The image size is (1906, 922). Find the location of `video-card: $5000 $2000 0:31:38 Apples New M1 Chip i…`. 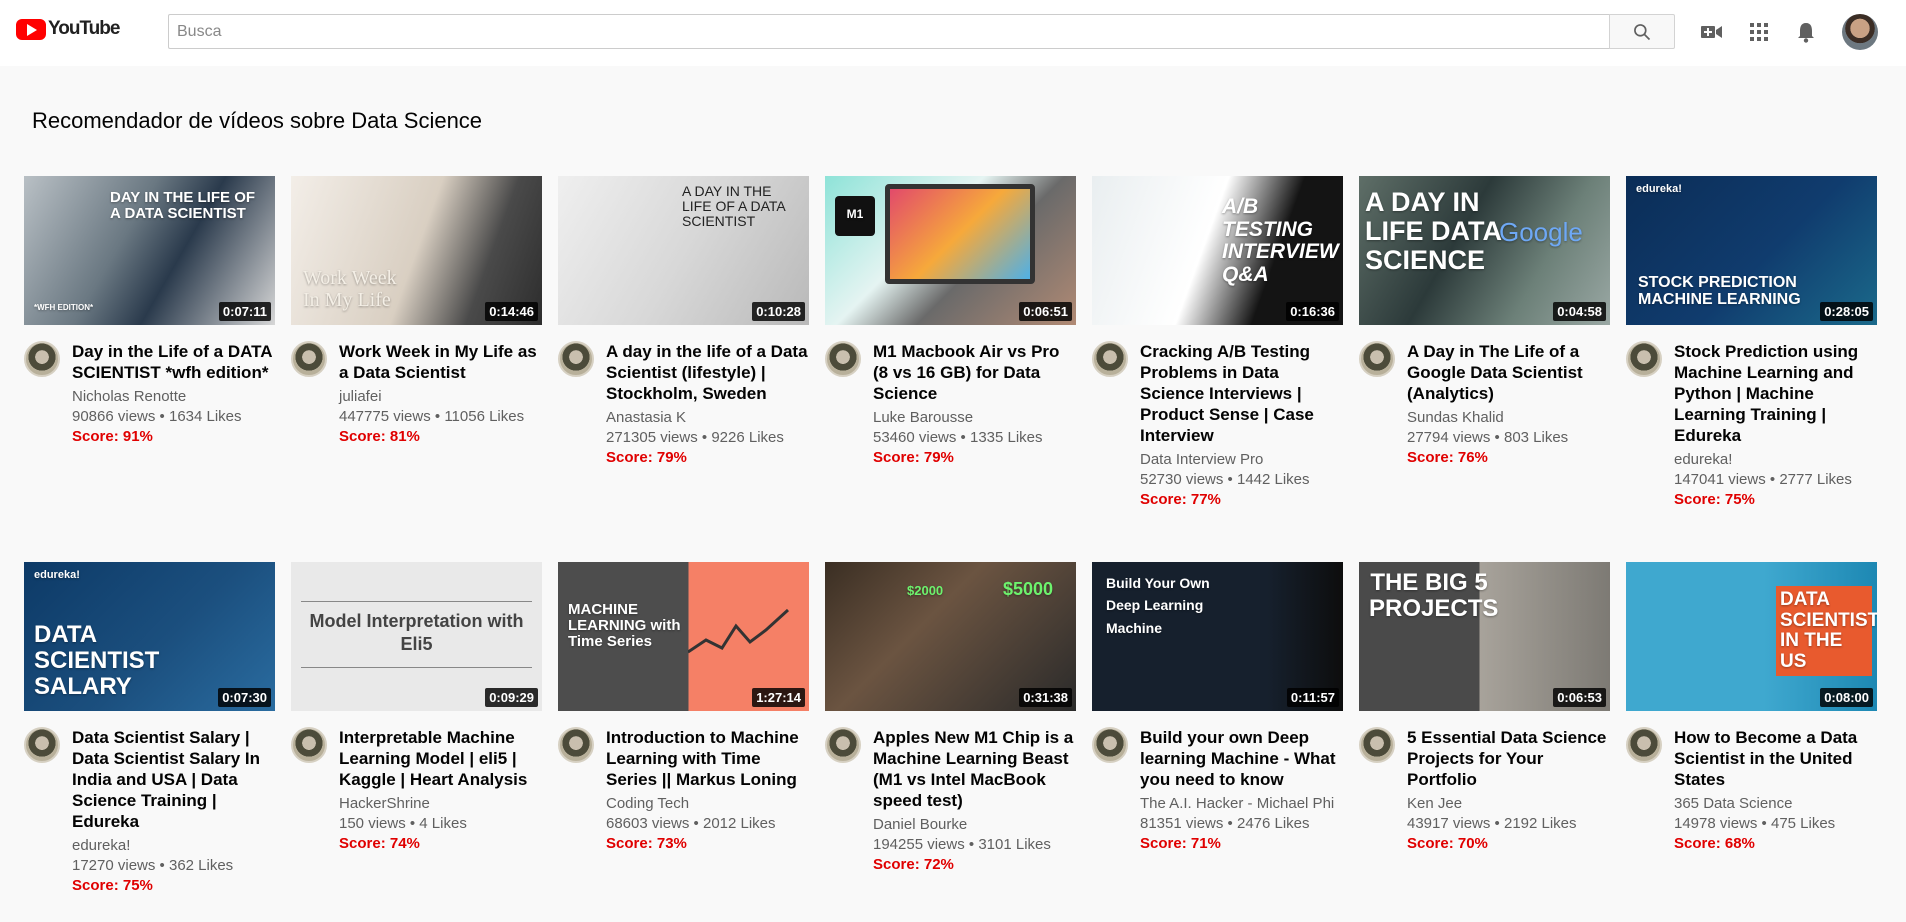

video-card: $5000 $2000 0:31:38 Apples New M1 Chip i… is located at coordinates (950, 718).